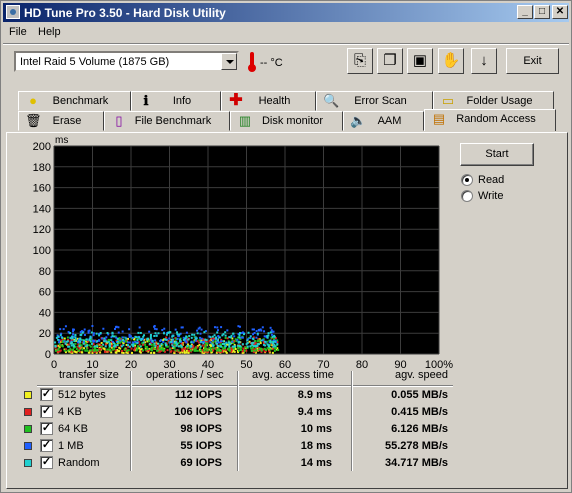 The image size is (572, 493). I want to click on y-tick-label: 140, so click(42, 209).